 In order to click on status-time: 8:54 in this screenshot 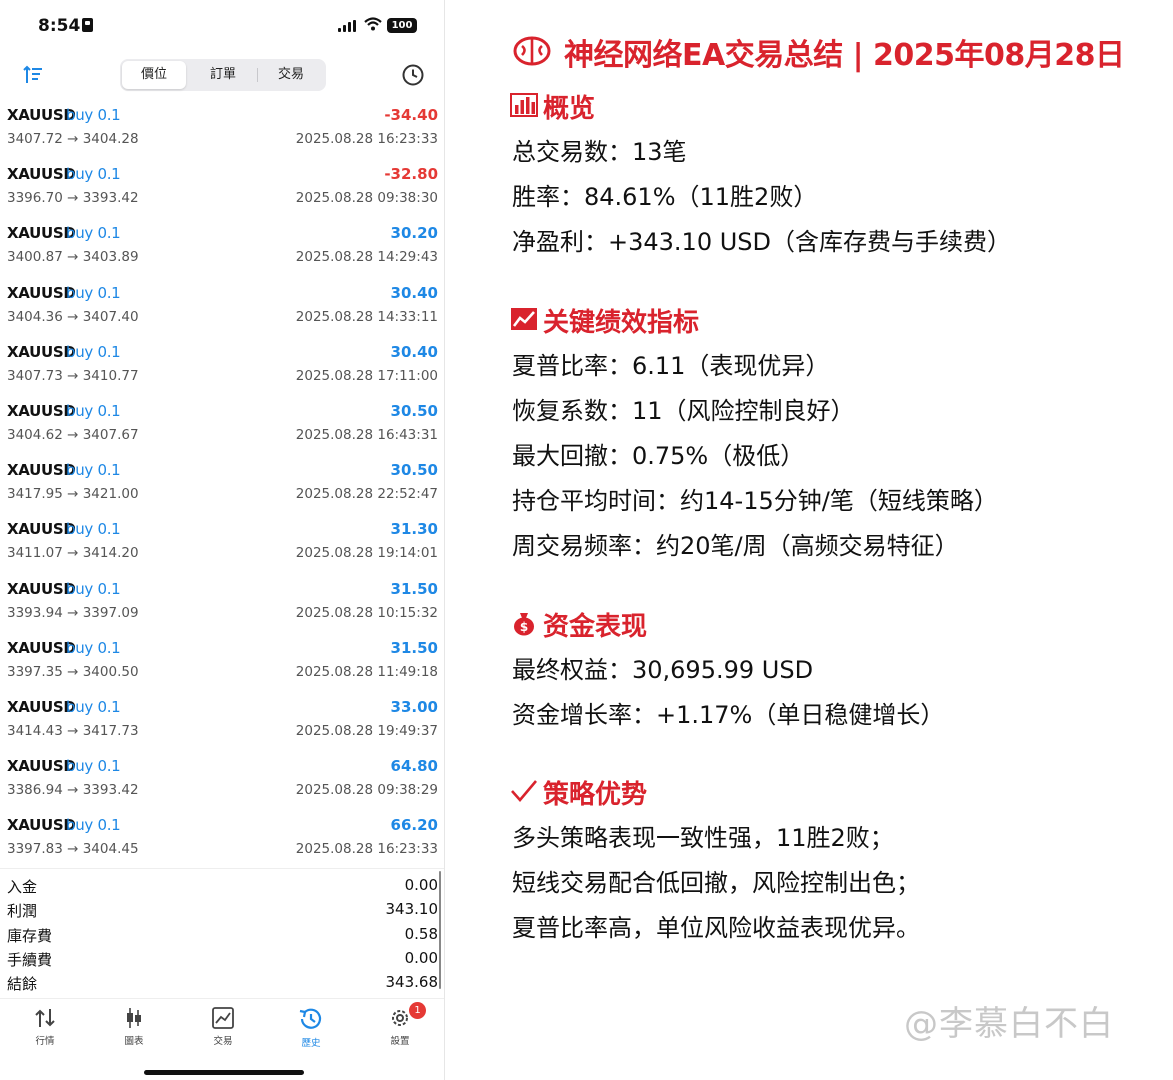, I will do `click(59, 26)`.